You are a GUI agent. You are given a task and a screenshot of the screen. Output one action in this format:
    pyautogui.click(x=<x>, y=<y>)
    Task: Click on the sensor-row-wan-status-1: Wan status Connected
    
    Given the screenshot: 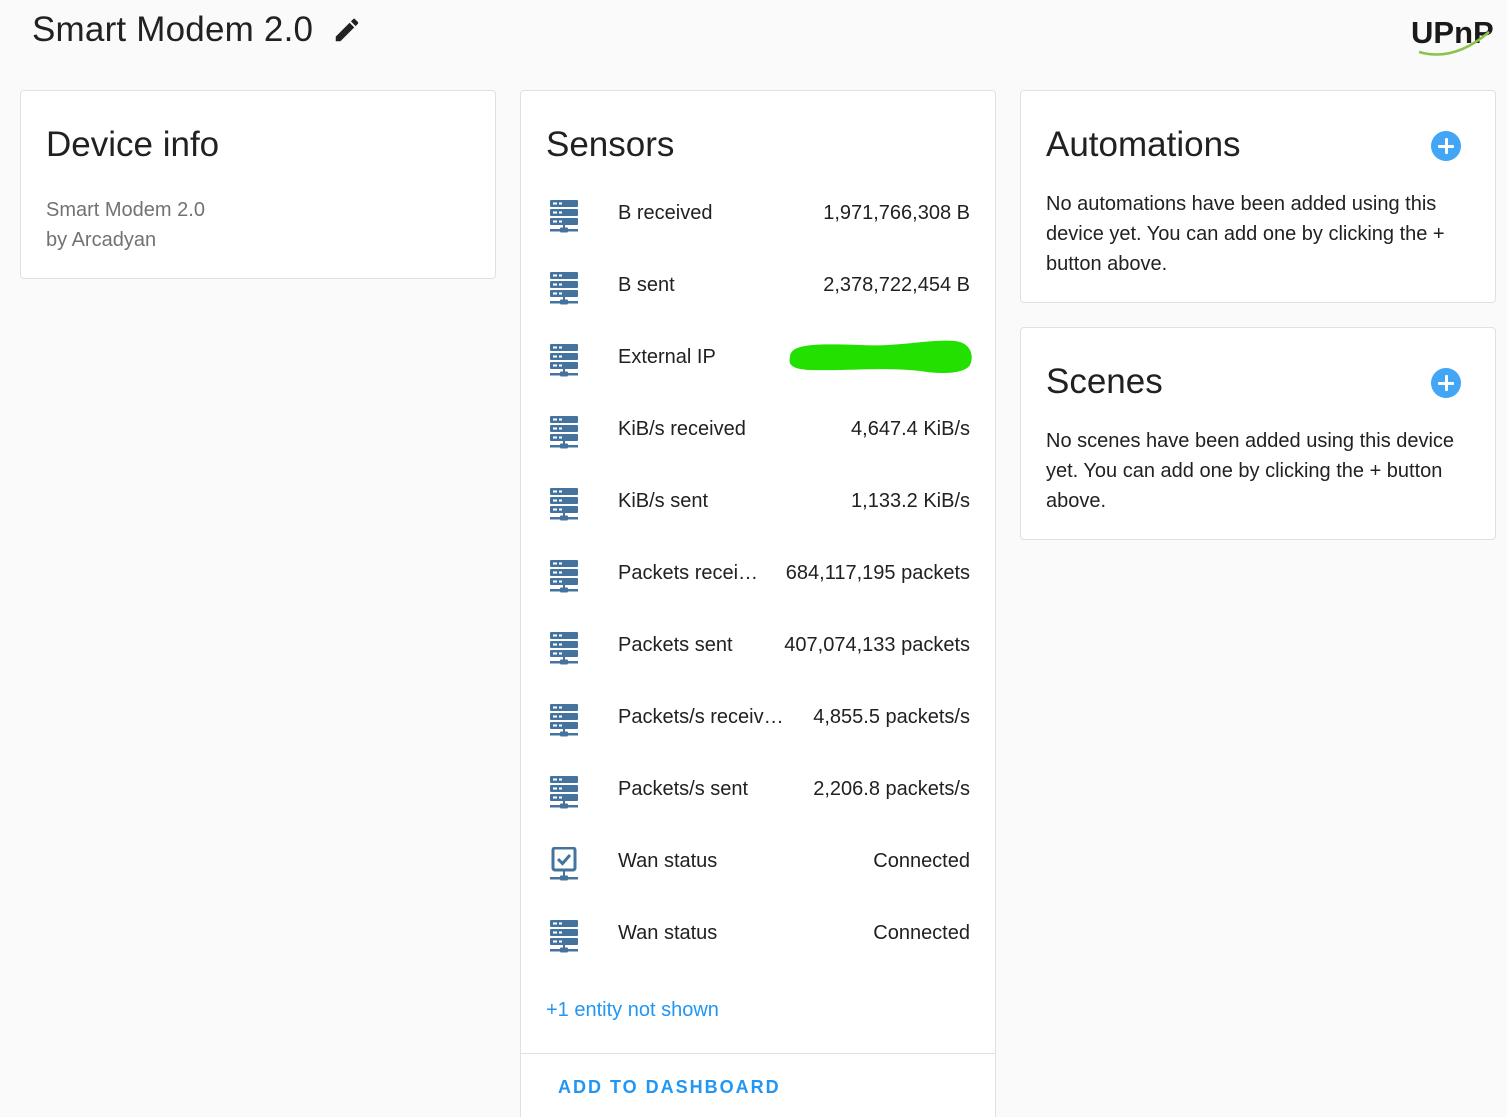 What is the action you would take?
    pyautogui.click(x=758, y=861)
    